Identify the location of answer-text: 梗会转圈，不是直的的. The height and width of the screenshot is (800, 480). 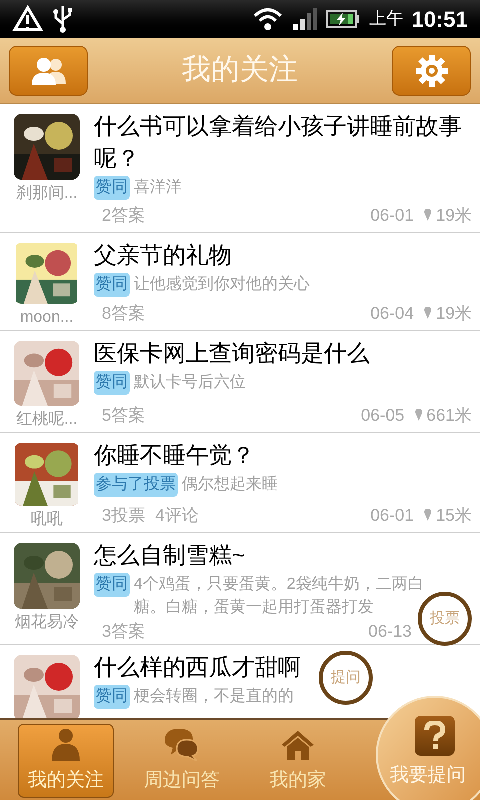
(214, 696).